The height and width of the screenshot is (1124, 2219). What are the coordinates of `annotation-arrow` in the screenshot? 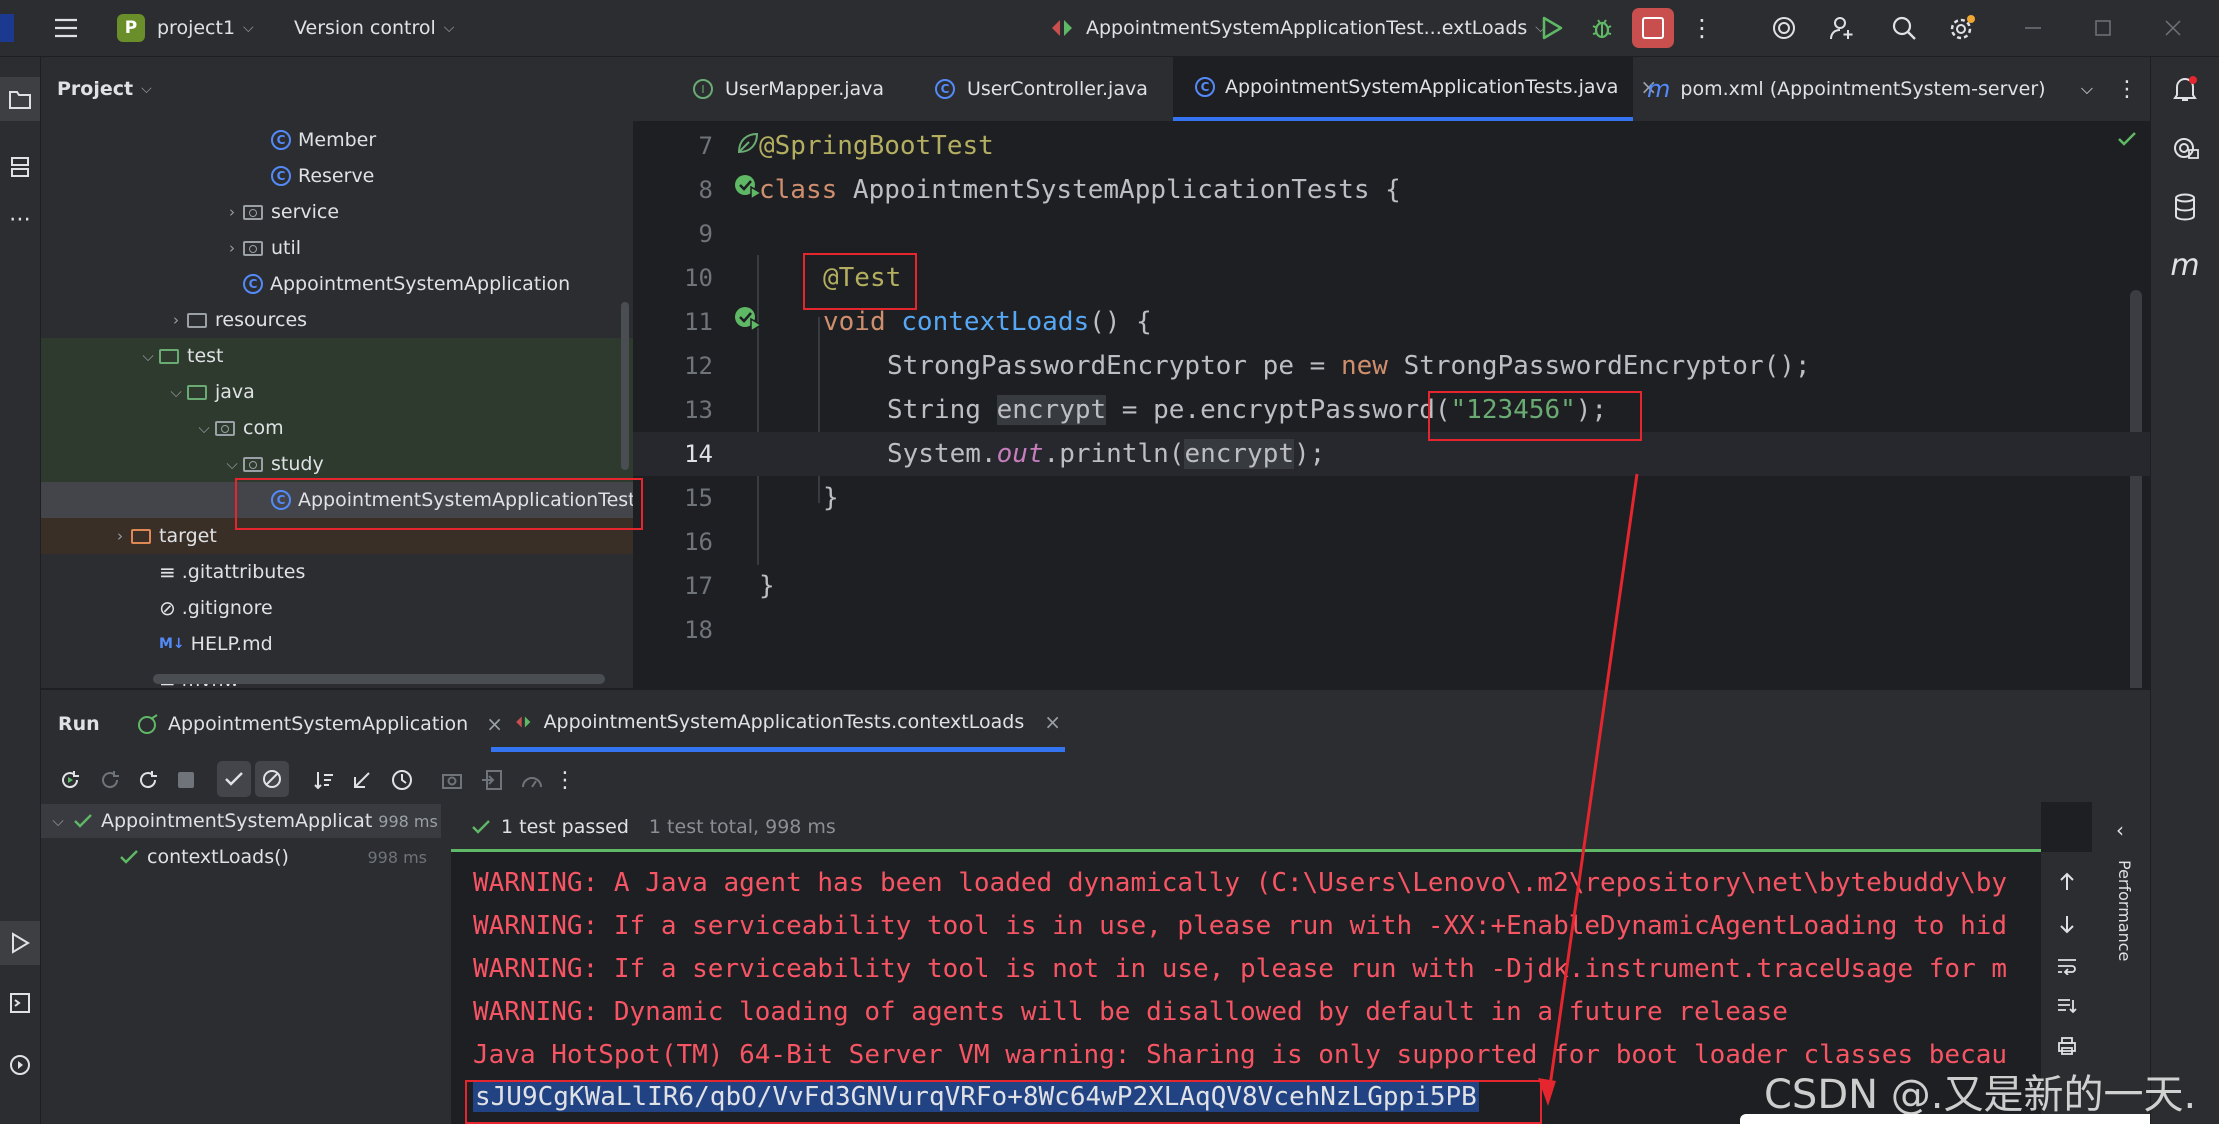 It's located at (1588, 789).